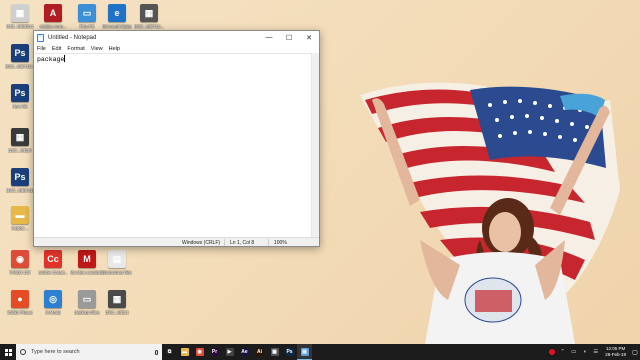  I want to click on taskbar-search-box: Type here to search, so click(89, 352).